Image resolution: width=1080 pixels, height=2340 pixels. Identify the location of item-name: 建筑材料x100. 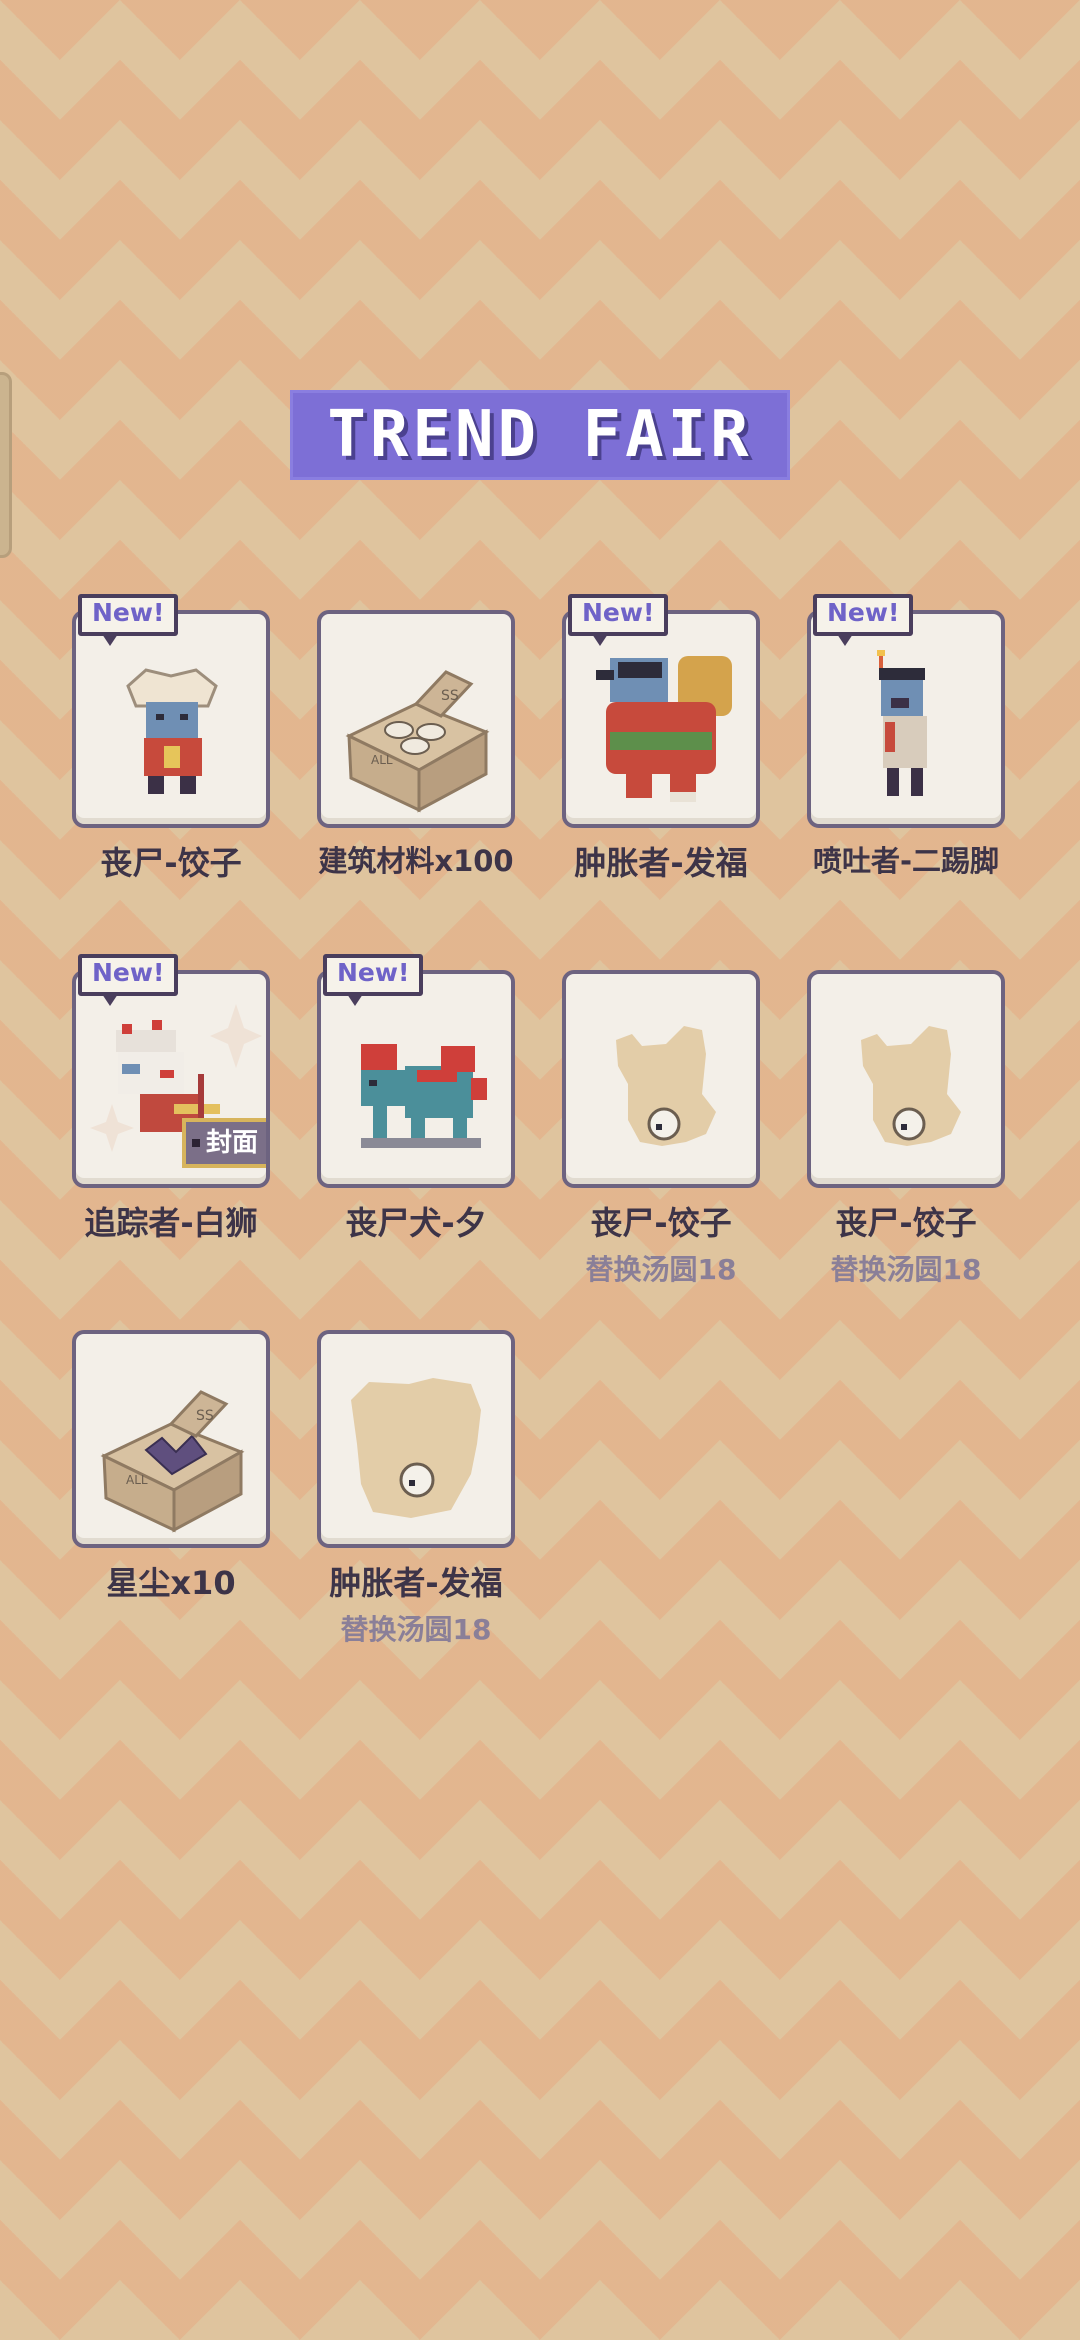
(416, 861).